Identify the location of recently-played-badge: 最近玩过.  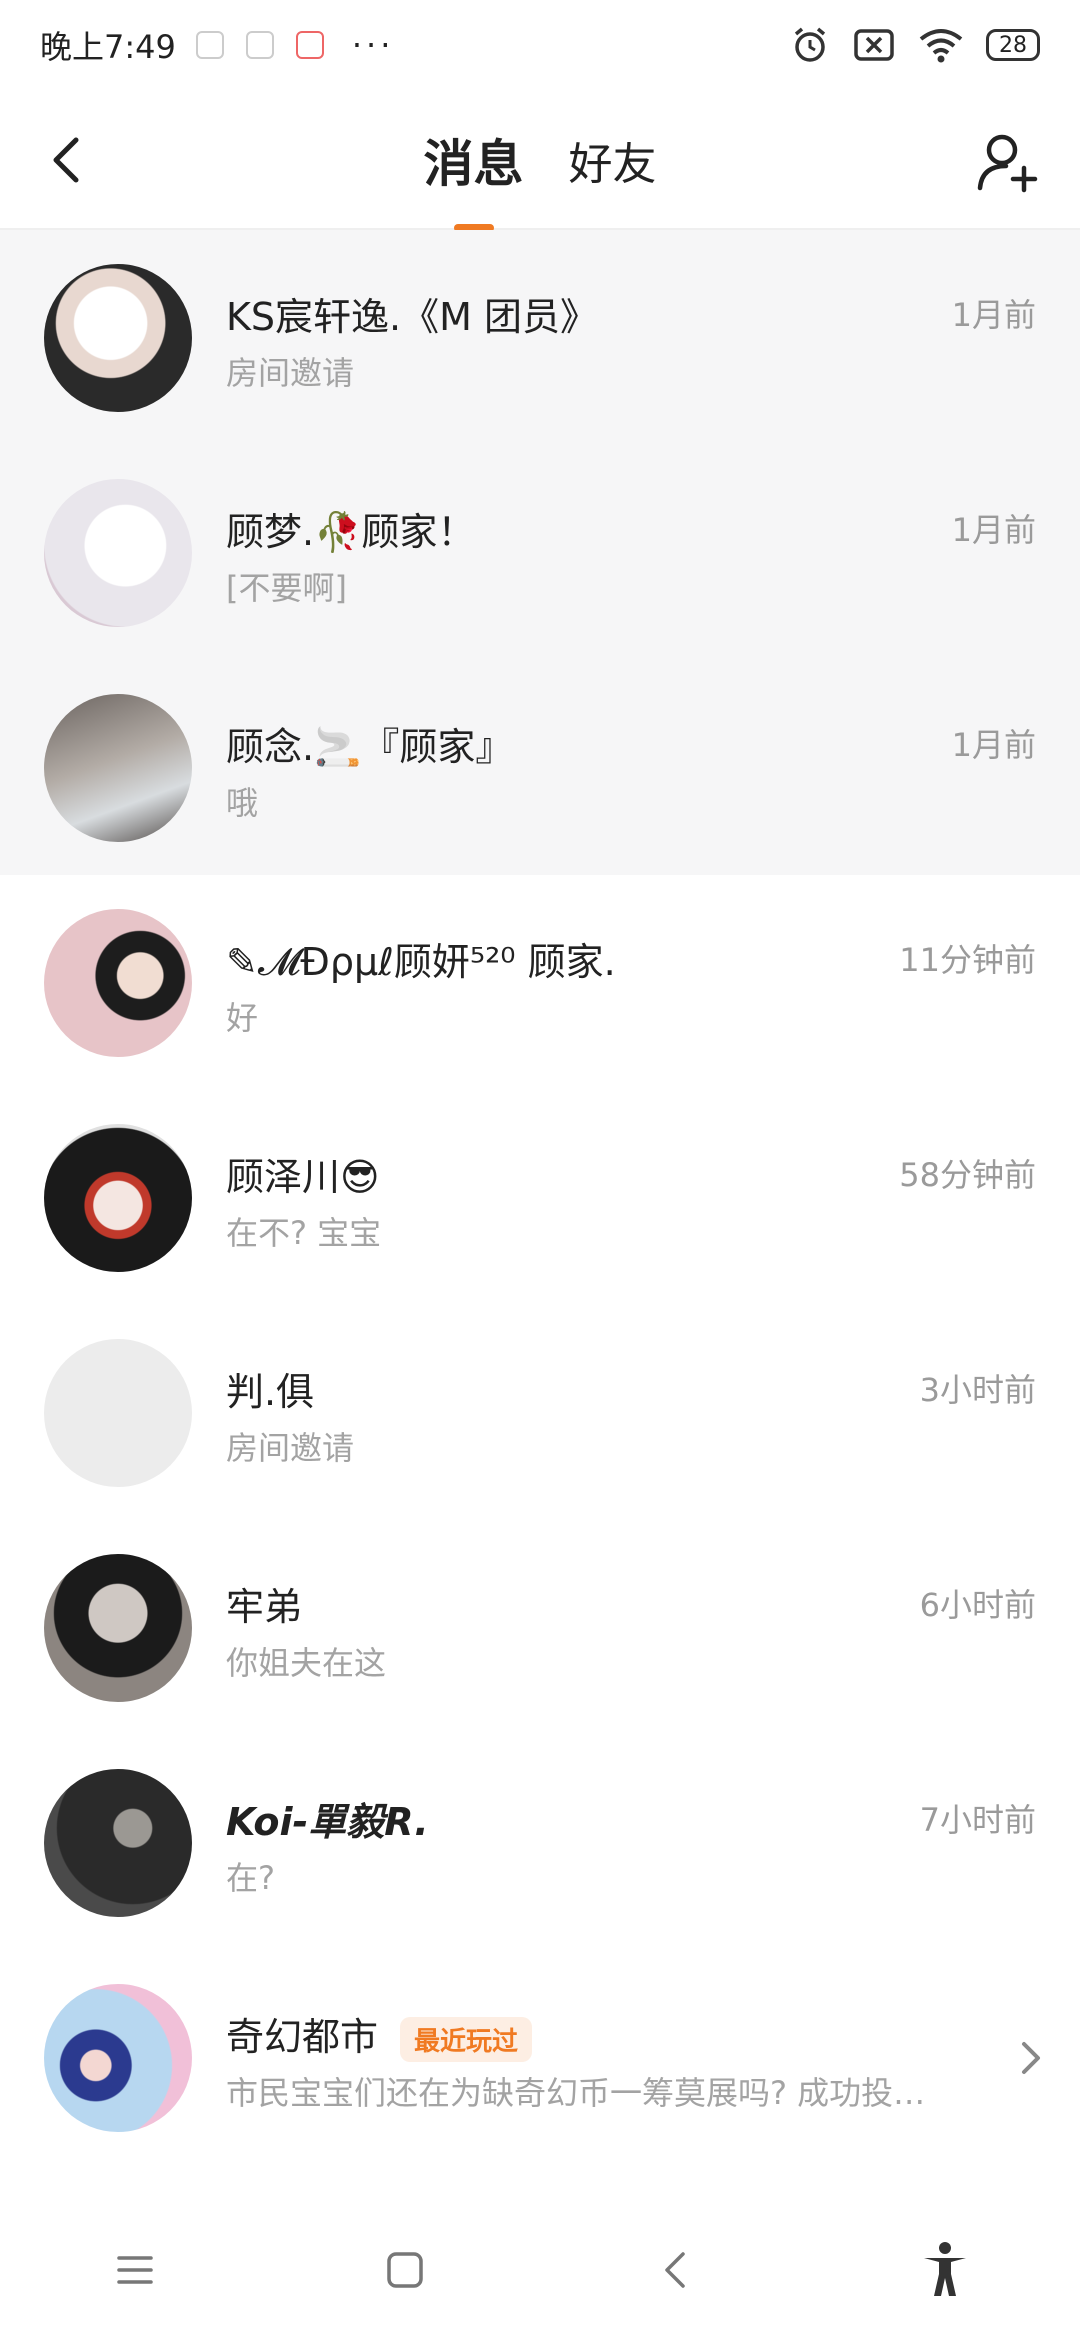
(466, 2039).